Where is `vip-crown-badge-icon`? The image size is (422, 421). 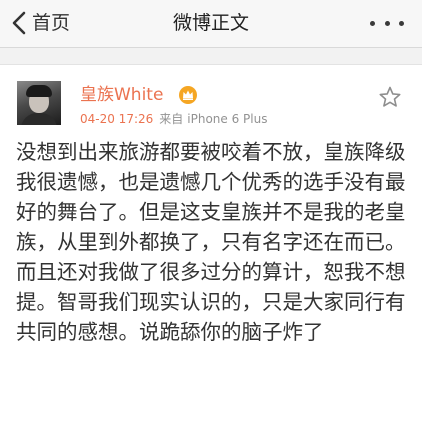 vip-crown-badge-icon is located at coordinates (188, 95).